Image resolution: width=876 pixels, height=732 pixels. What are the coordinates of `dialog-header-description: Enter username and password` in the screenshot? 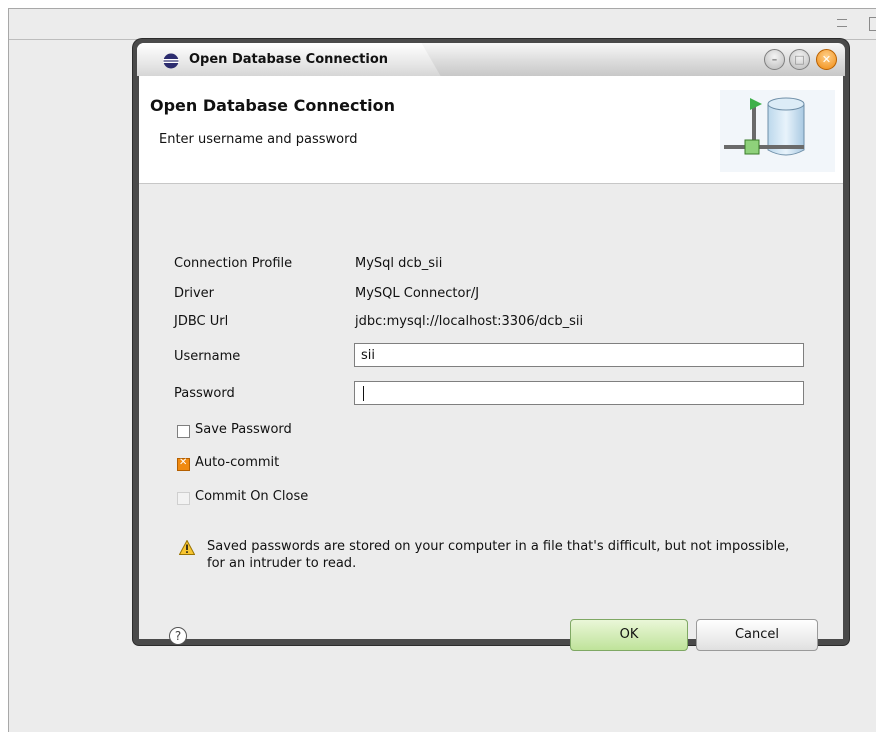 It's located at (258, 139).